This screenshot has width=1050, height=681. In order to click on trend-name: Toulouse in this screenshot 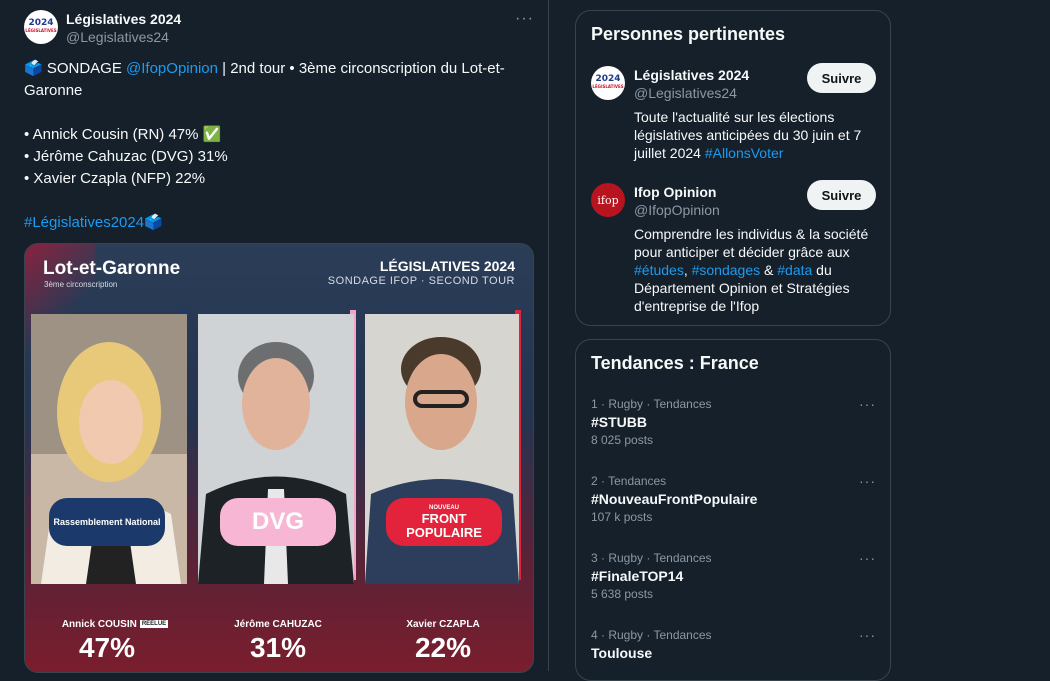, I will do `click(733, 653)`.